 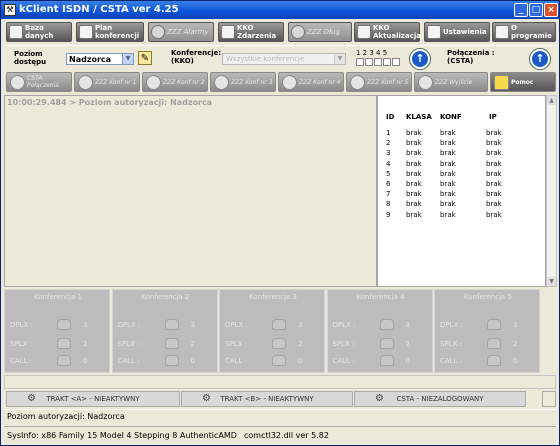 I want to click on tab-conf-4: ZZZ Konf nr 4, so click(x=311, y=82).